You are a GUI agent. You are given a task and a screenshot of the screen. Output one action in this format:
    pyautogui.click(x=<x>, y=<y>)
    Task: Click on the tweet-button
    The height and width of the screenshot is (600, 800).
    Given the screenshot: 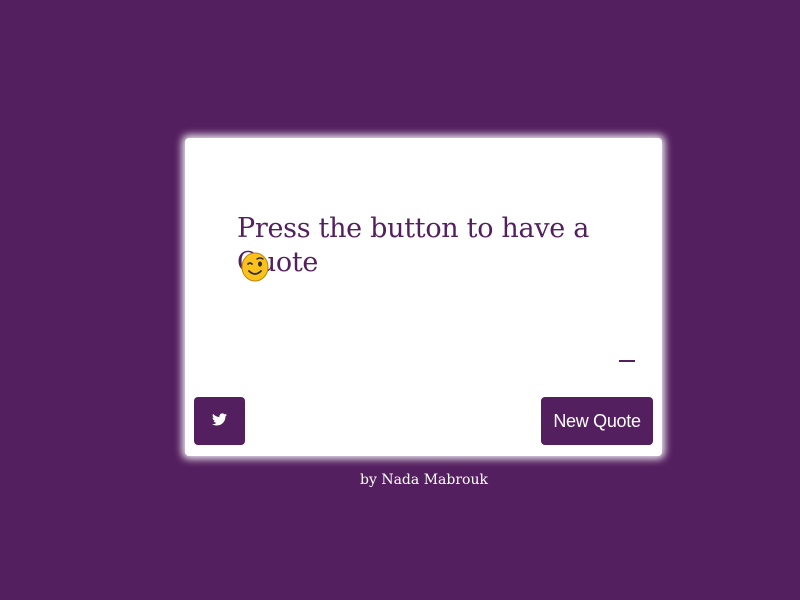 What is the action you would take?
    pyautogui.click(x=219, y=421)
    